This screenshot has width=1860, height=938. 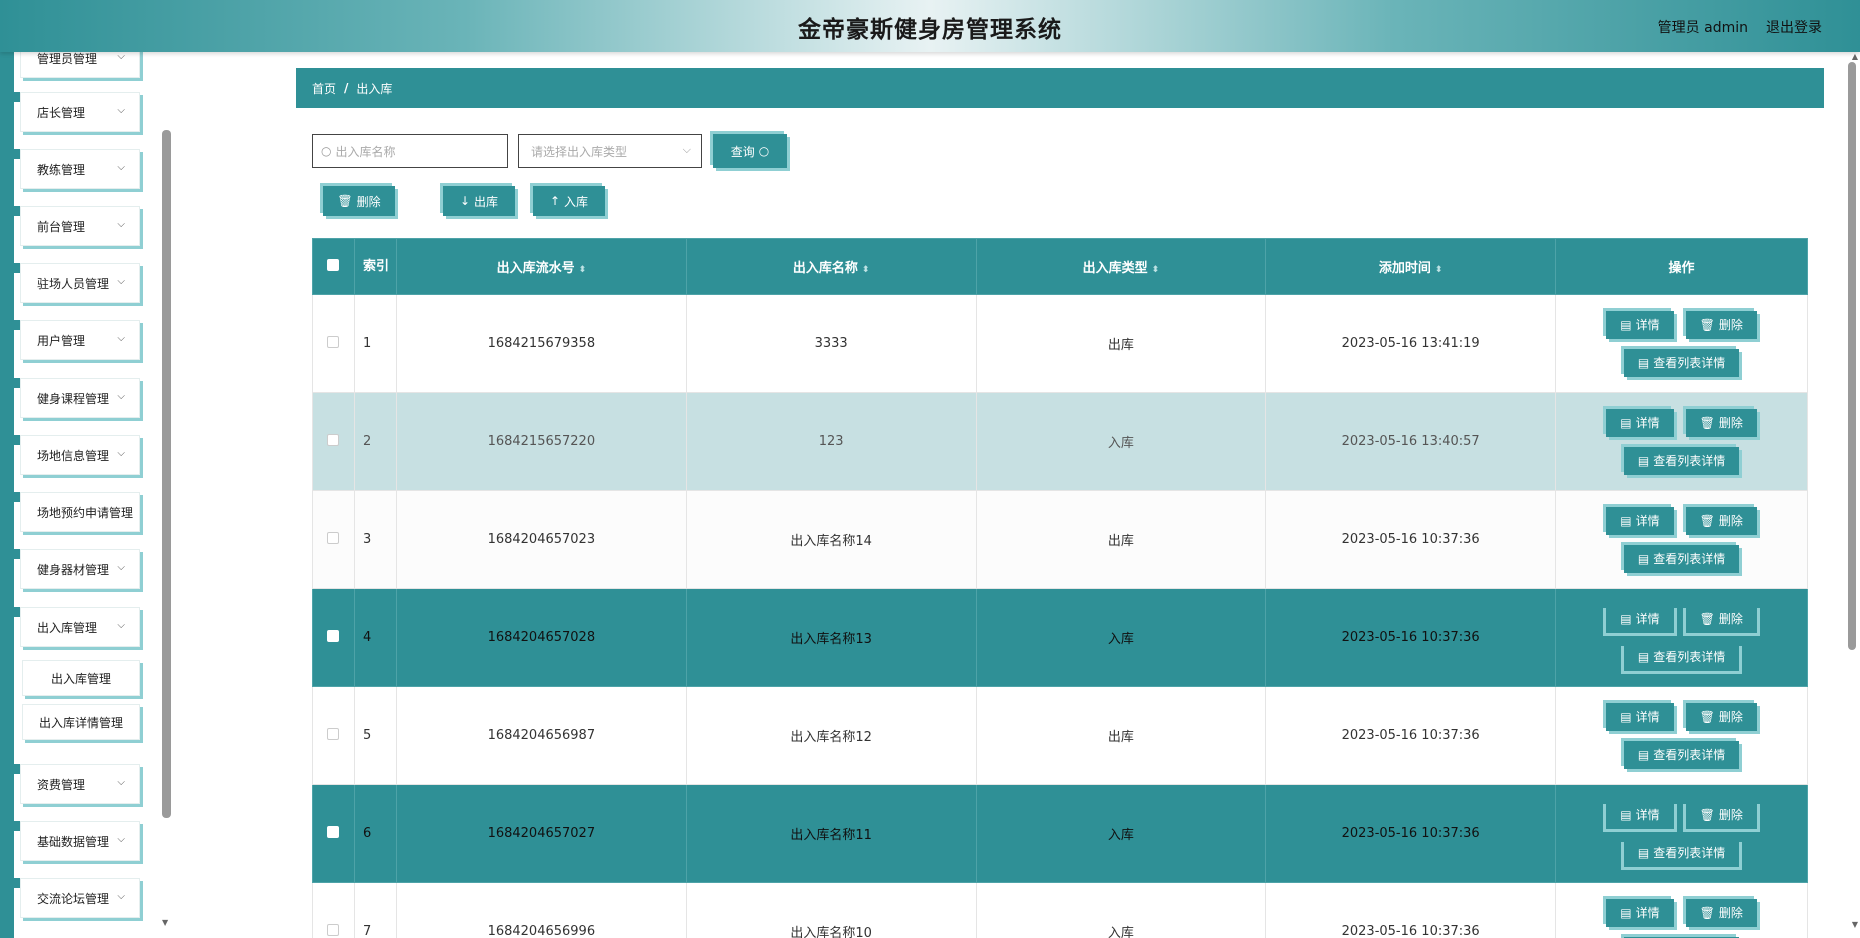 What do you see at coordinates (80, 112) in the screenshot?
I see `sidebar-item-manager: 店长管理 ⌵` at bounding box center [80, 112].